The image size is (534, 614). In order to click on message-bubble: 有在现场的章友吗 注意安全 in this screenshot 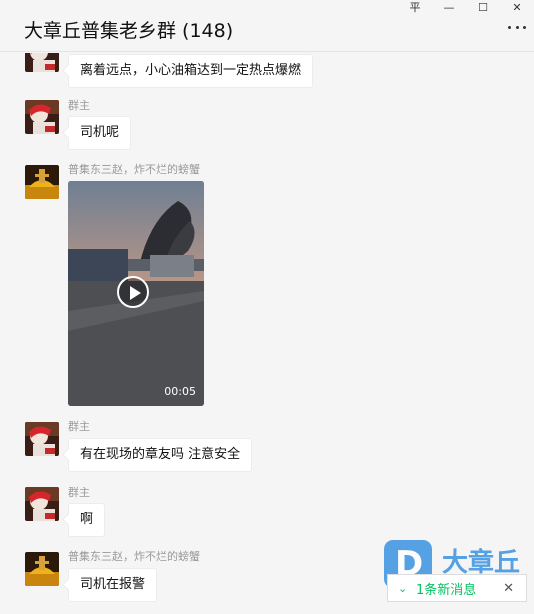, I will do `click(160, 455)`.